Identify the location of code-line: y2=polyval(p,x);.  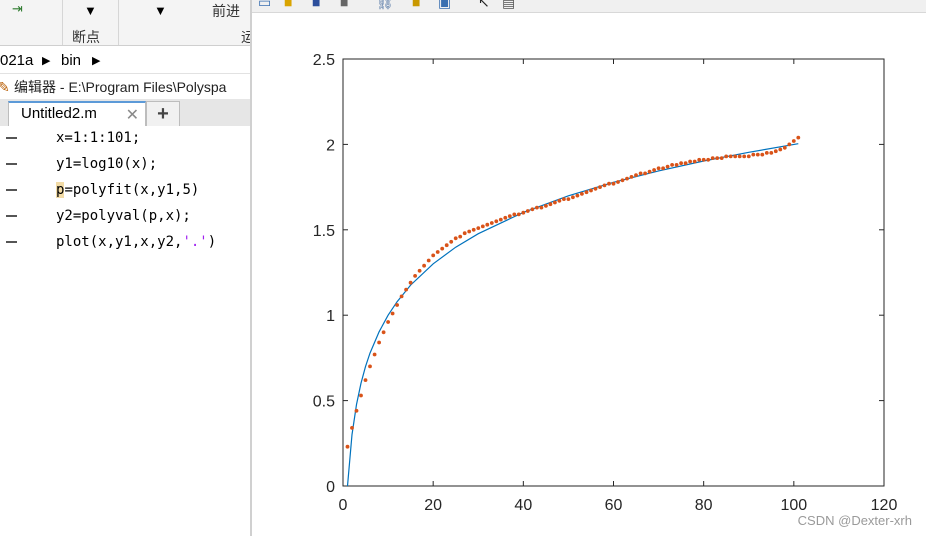
(125, 217).